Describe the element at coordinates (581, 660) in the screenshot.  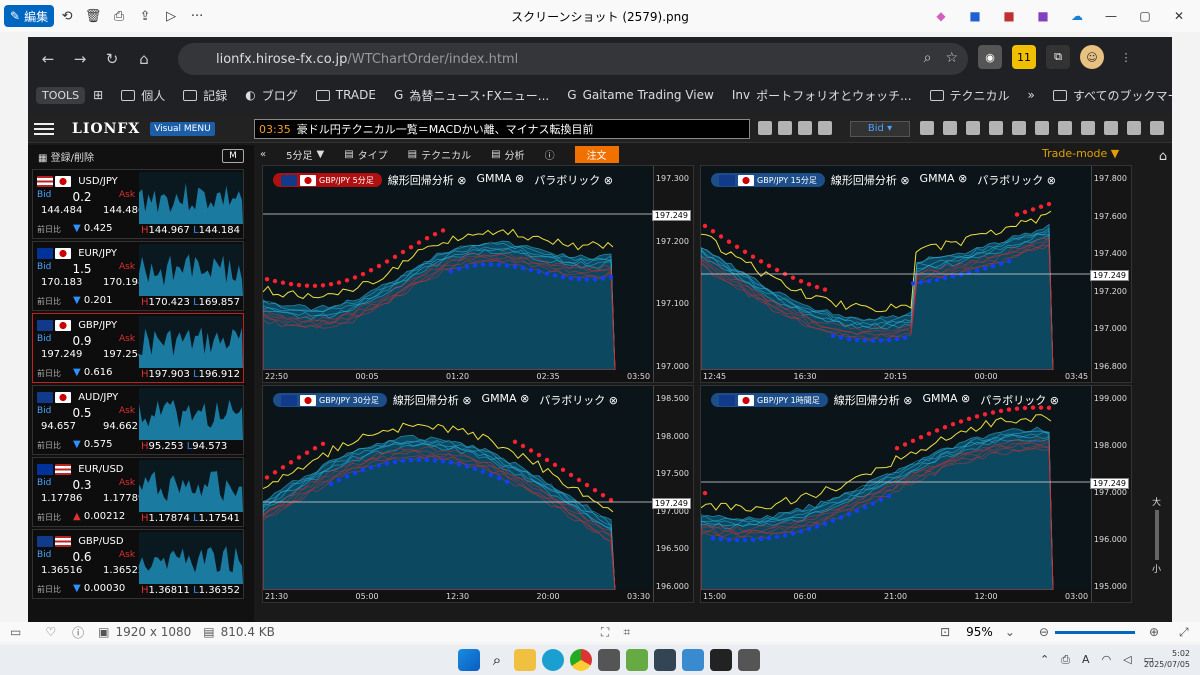
I see `chrome-icon` at that location.